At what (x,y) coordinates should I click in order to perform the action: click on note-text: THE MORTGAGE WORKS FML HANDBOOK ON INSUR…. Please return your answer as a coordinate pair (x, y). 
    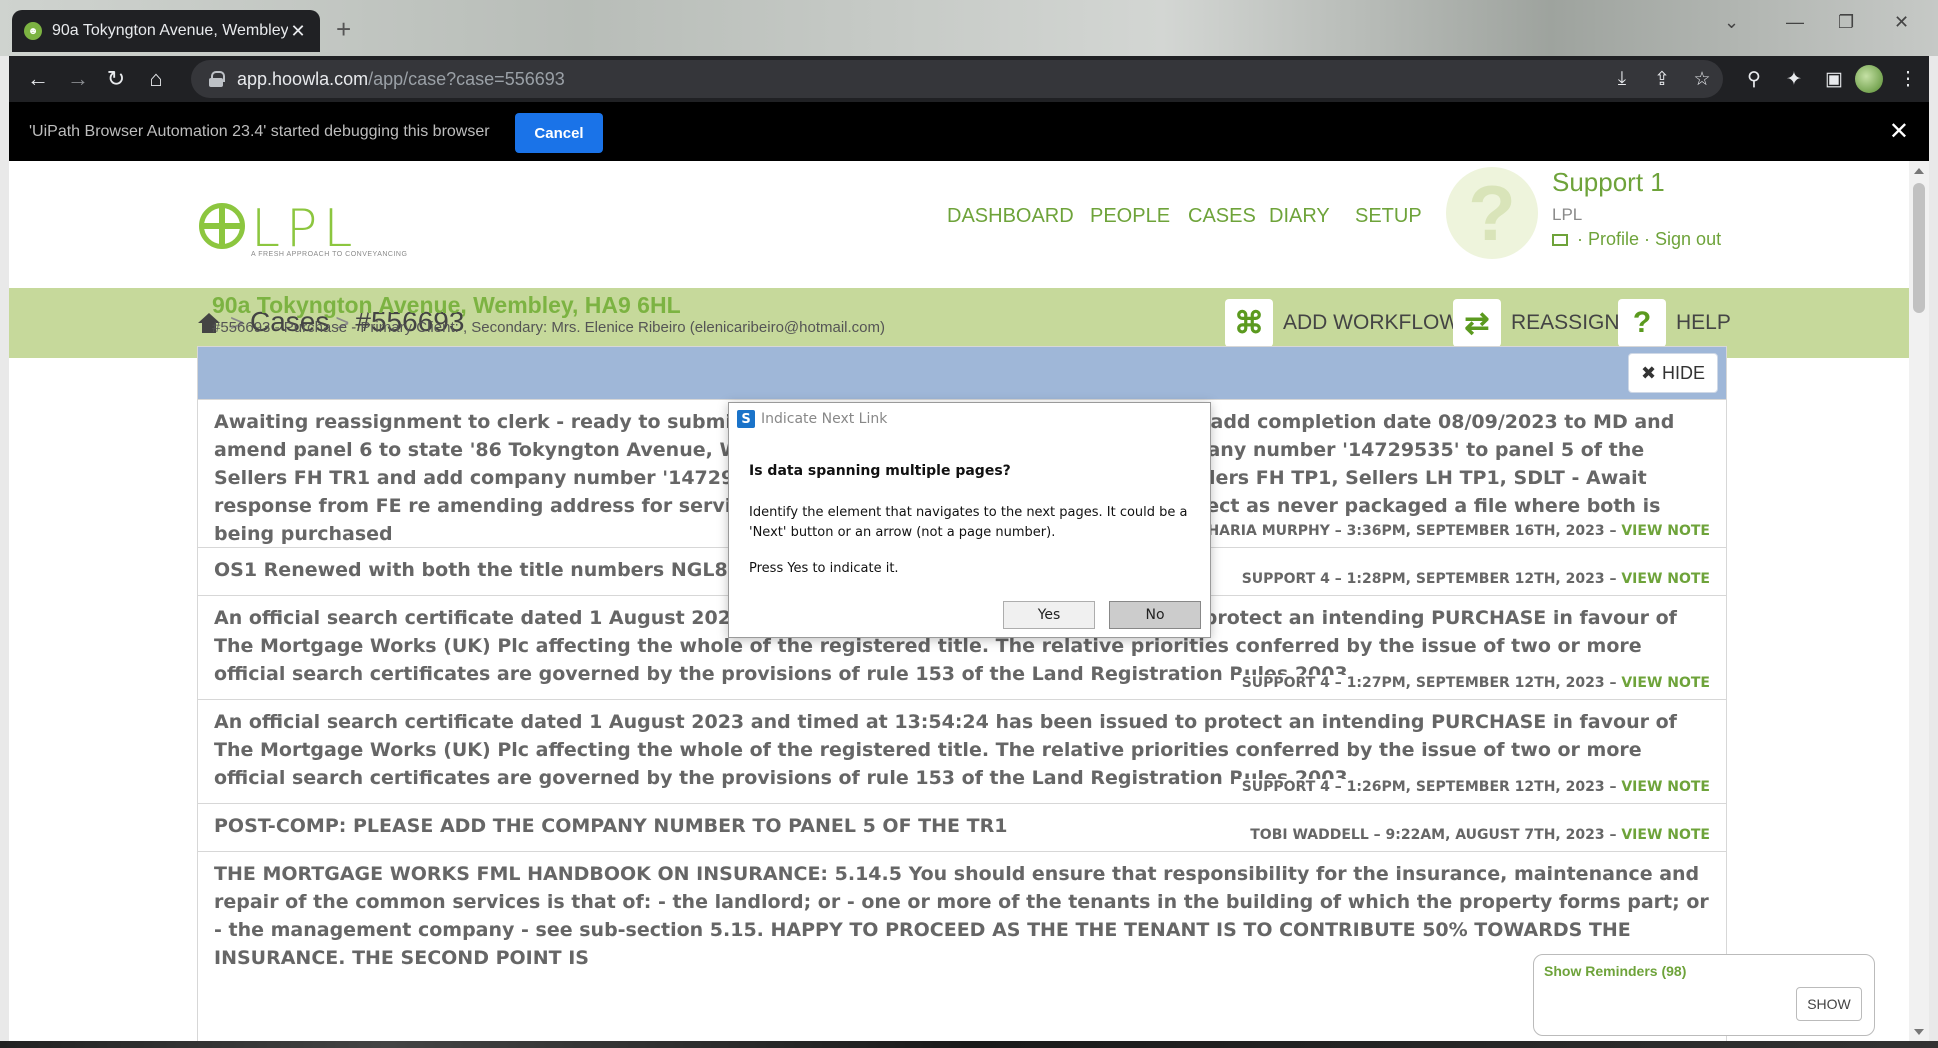
    Looking at the image, I should click on (961, 916).